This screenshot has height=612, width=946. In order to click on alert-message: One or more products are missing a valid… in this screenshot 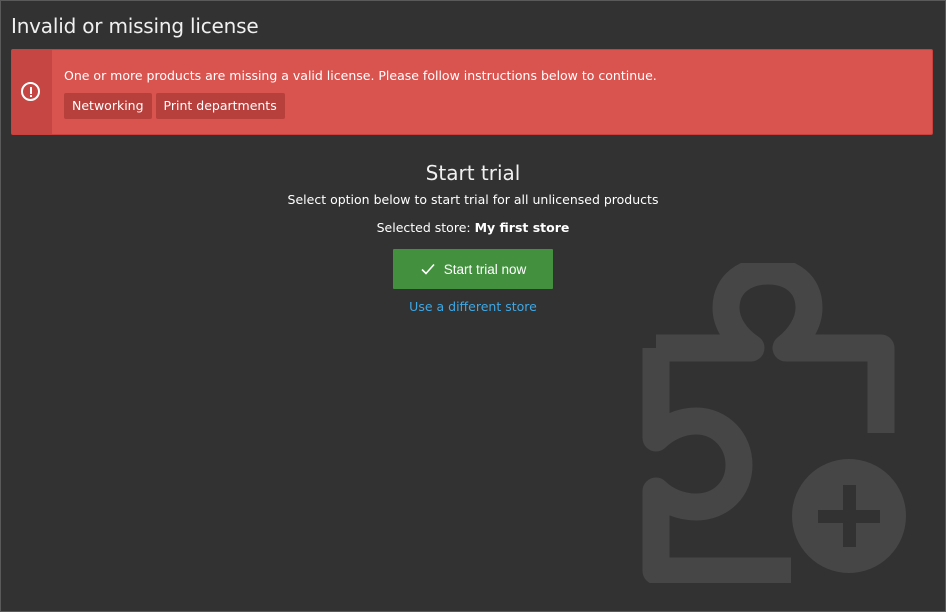, I will do `click(360, 75)`.